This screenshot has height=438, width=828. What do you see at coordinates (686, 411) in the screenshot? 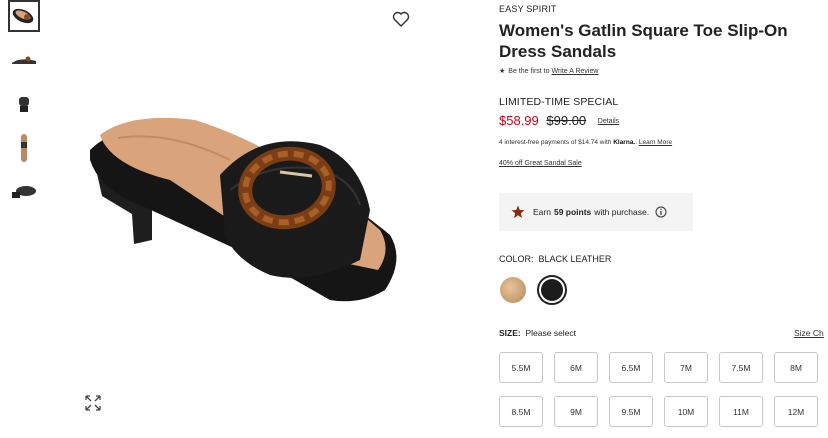
I see `size-option-10m: 10M` at bounding box center [686, 411].